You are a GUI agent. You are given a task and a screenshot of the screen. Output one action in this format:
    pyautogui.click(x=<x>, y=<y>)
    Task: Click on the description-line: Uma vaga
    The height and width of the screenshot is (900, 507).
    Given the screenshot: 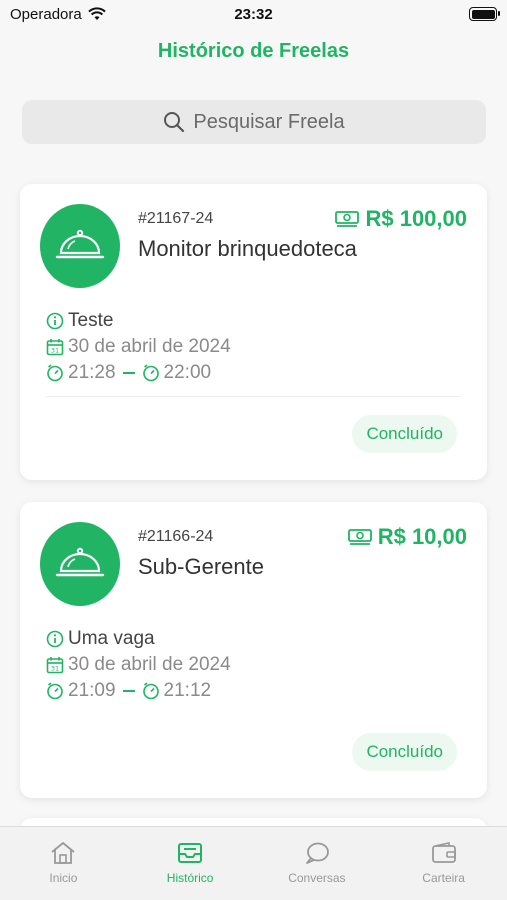 What is the action you would take?
    pyautogui.click(x=138, y=639)
    